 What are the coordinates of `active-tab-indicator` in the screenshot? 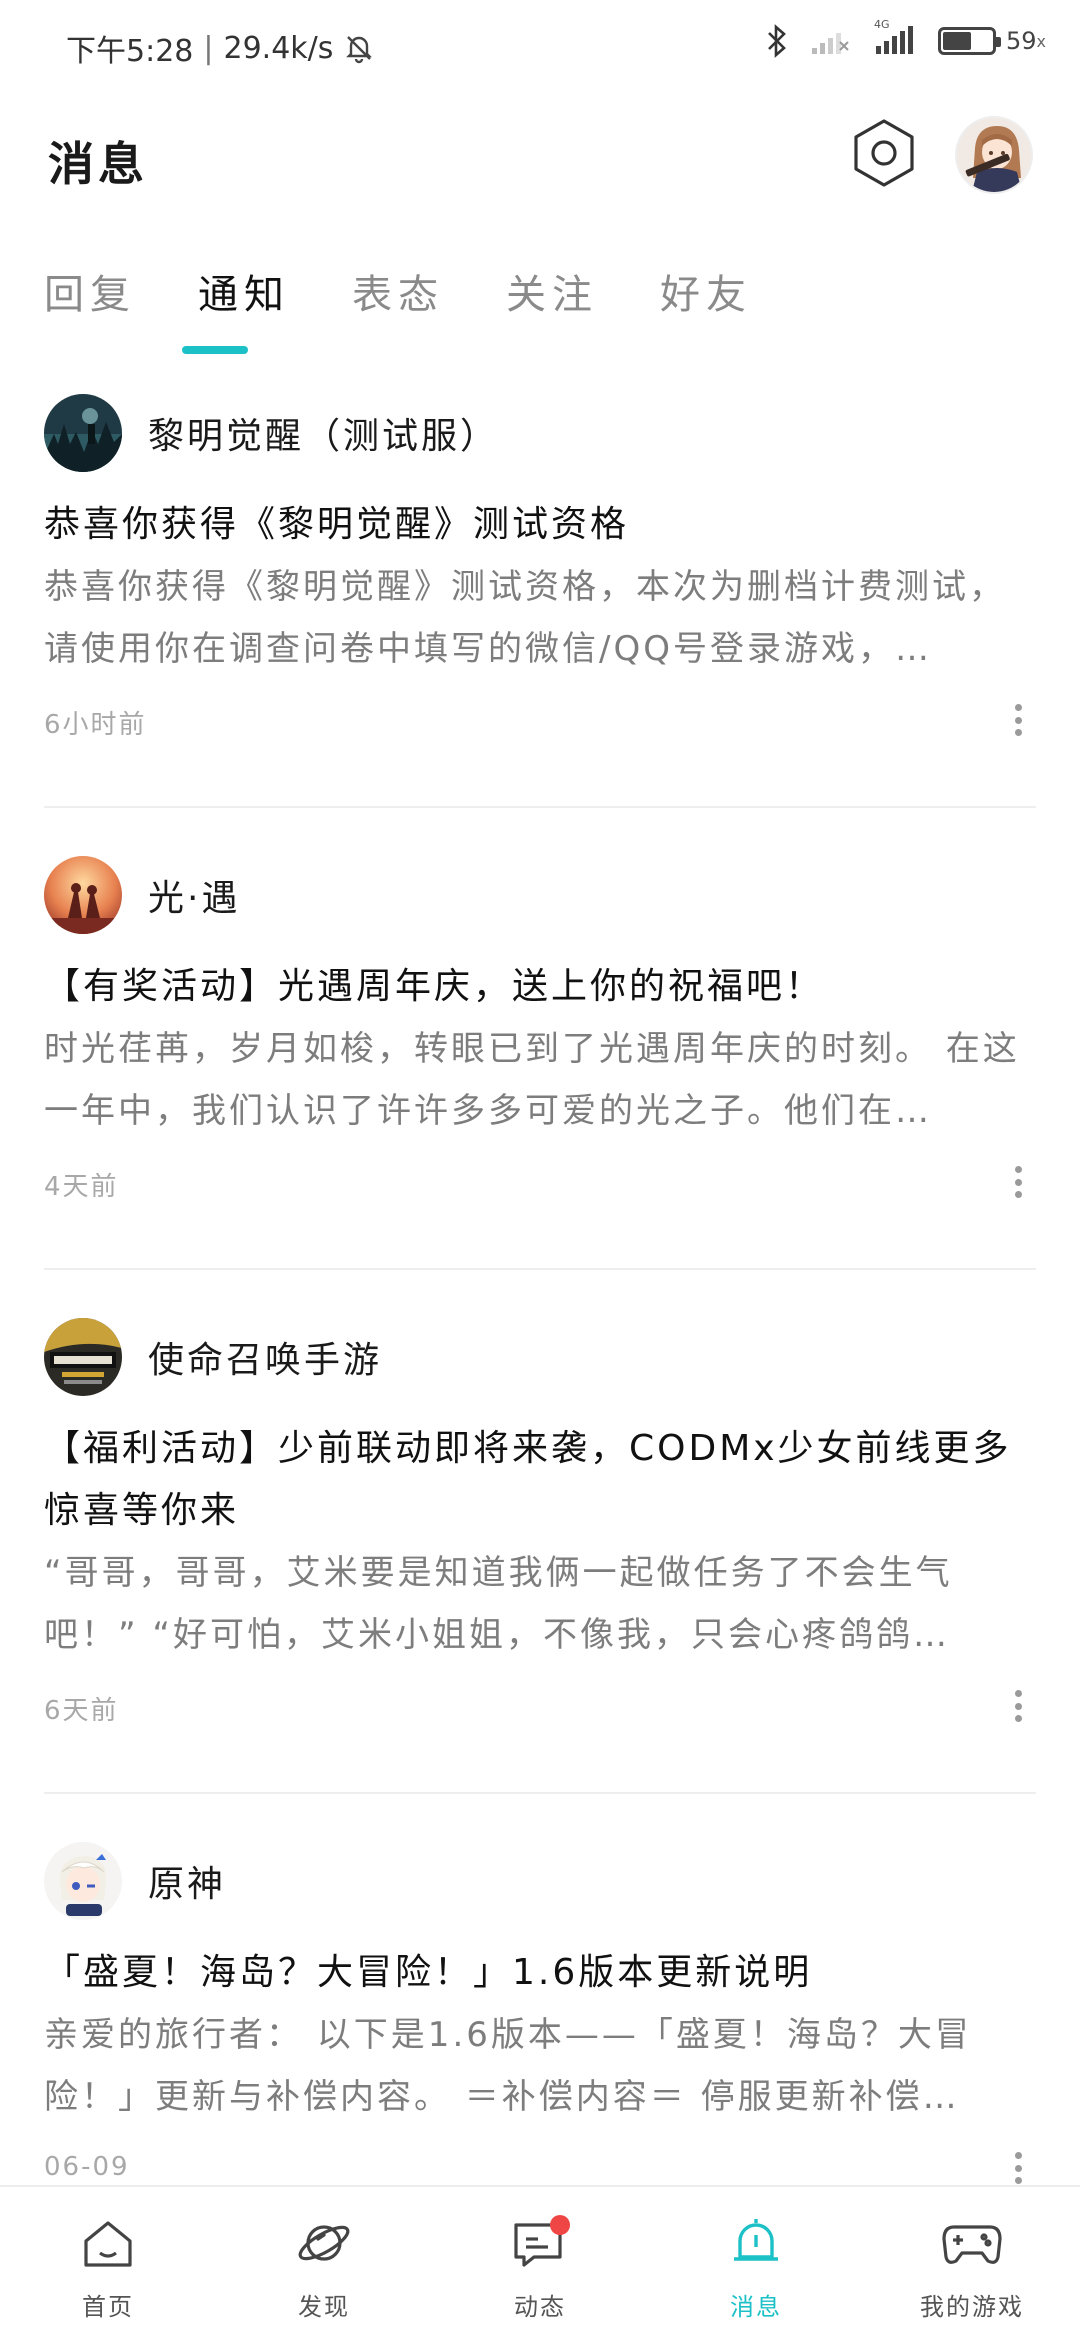 It's located at (215, 350).